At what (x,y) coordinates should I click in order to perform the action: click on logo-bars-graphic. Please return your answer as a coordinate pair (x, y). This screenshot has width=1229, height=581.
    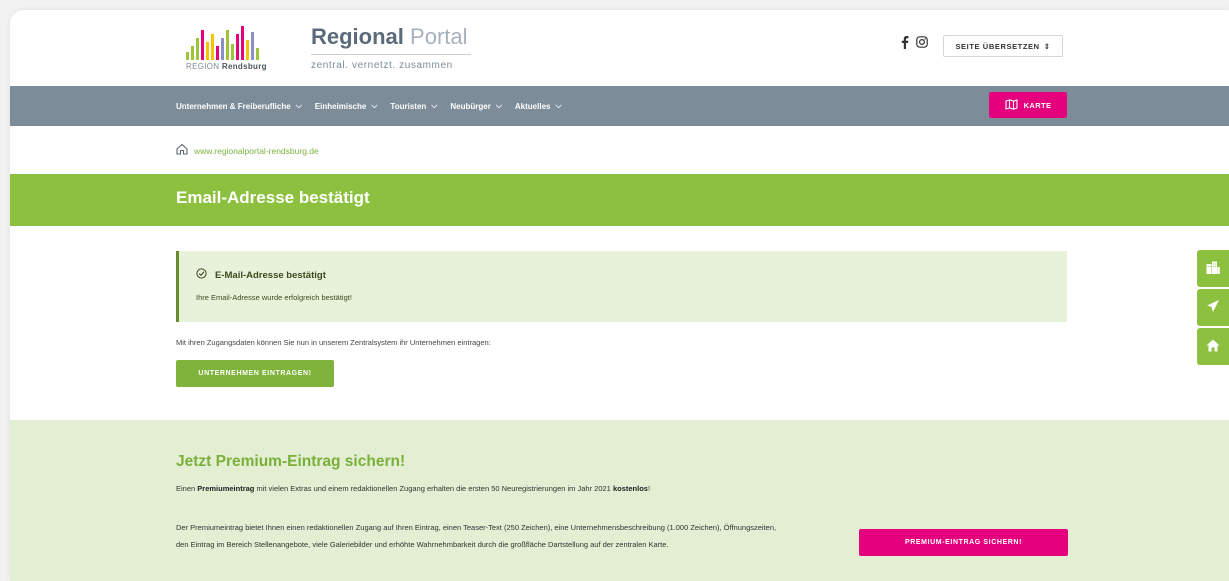
    Looking at the image, I should click on (236, 43).